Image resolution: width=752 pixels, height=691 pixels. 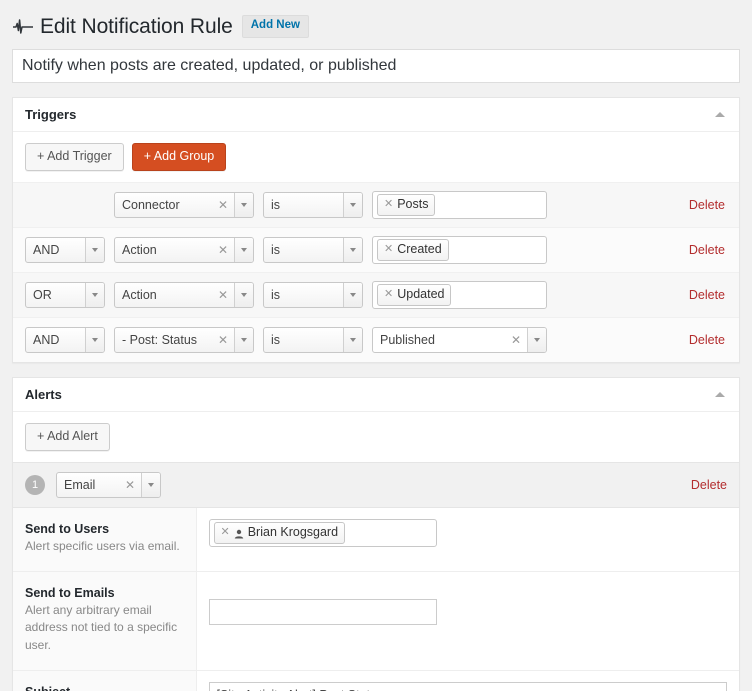 I want to click on add-new-button: Add New, so click(x=275, y=26).